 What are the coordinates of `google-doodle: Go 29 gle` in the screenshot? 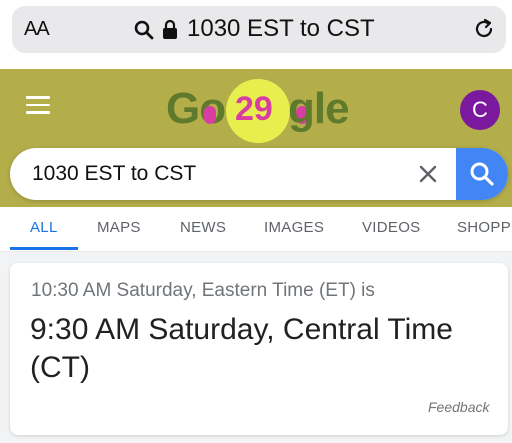 It's located at (260, 110).